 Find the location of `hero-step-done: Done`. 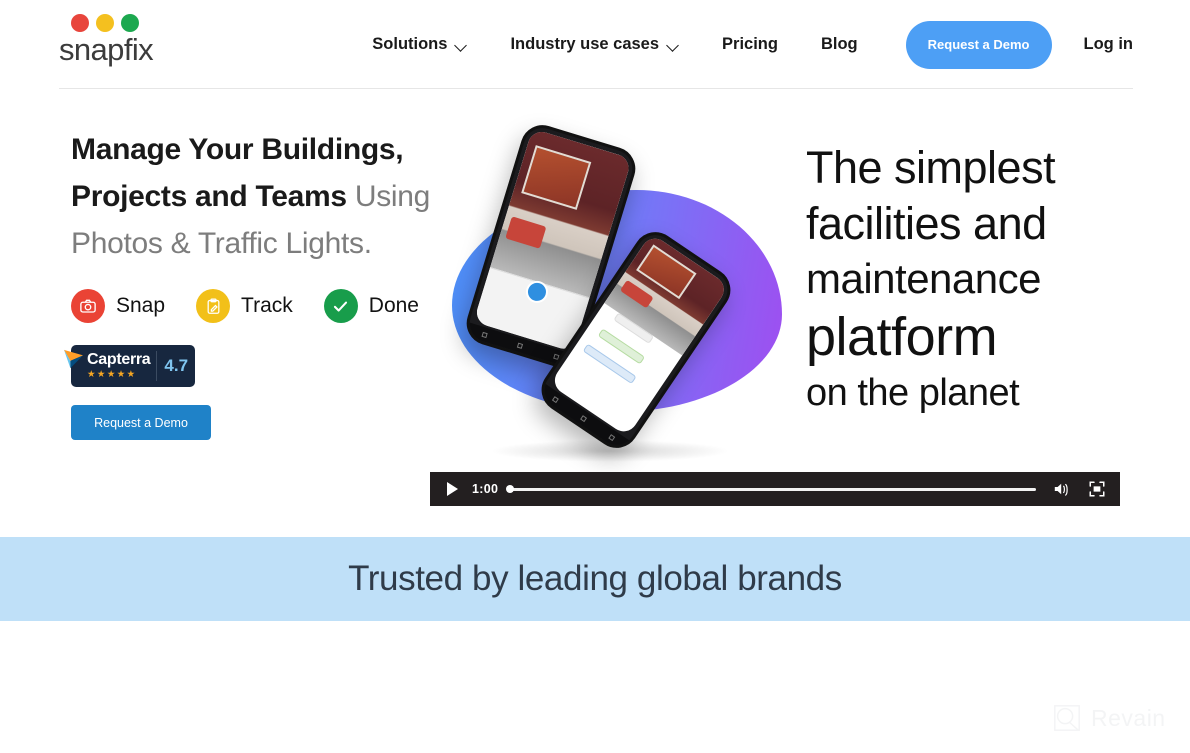

hero-step-done: Done is located at coordinates (371, 306).